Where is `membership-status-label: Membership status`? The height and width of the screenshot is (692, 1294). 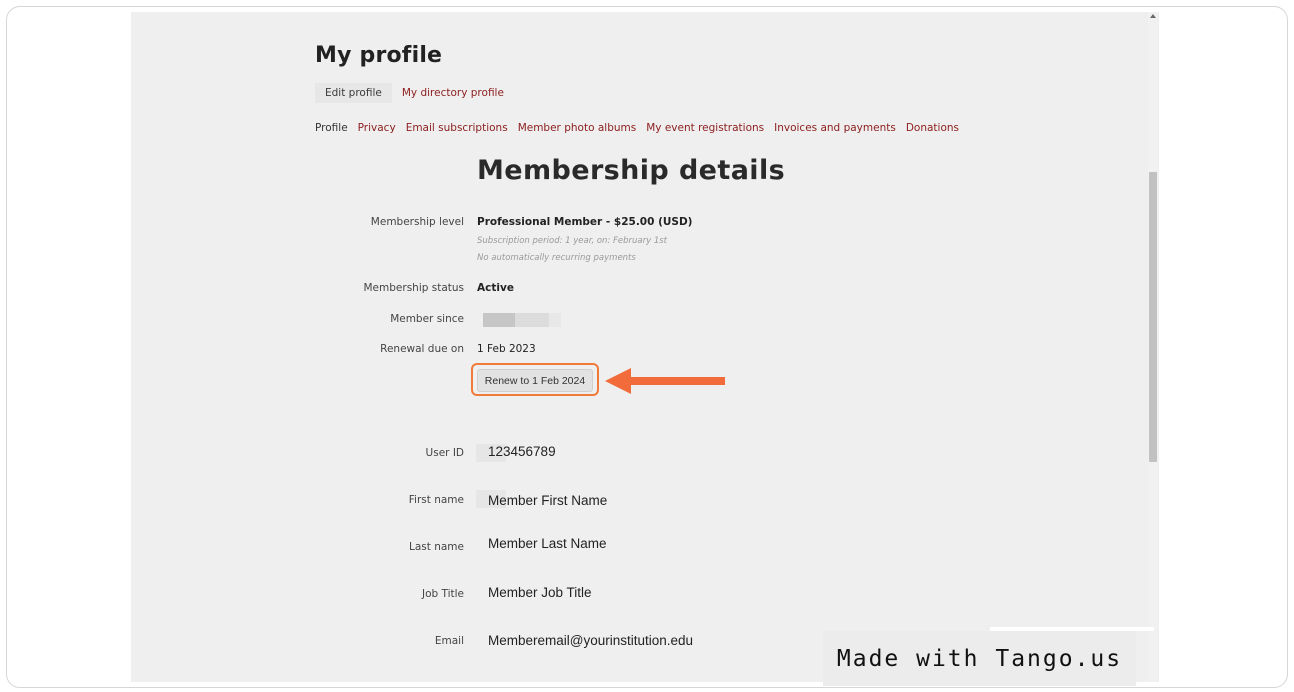
membership-status-label: Membership status is located at coordinates (414, 288).